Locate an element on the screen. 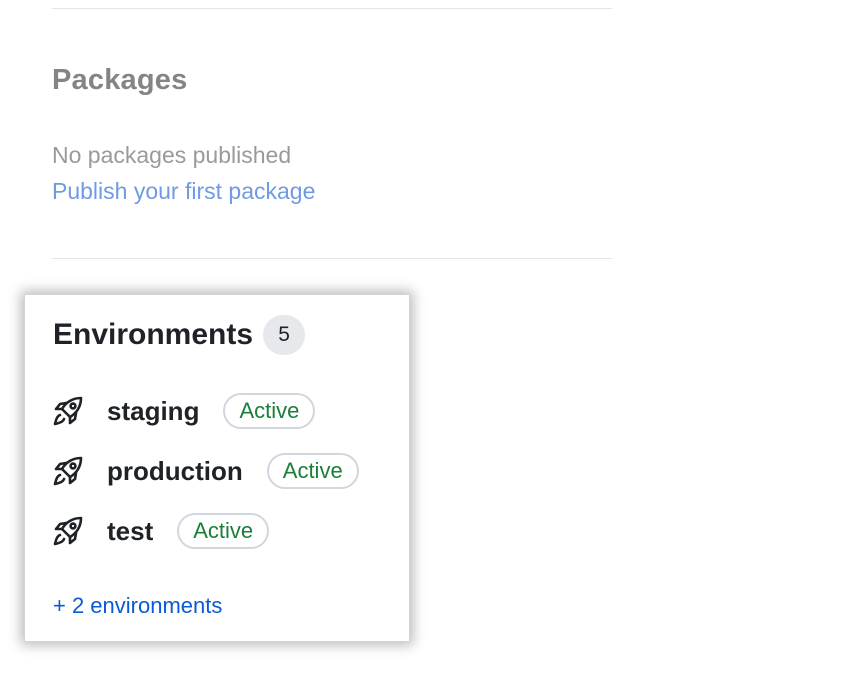 The image size is (846, 684). environment-row-staging: staging Active is located at coordinates (183, 411).